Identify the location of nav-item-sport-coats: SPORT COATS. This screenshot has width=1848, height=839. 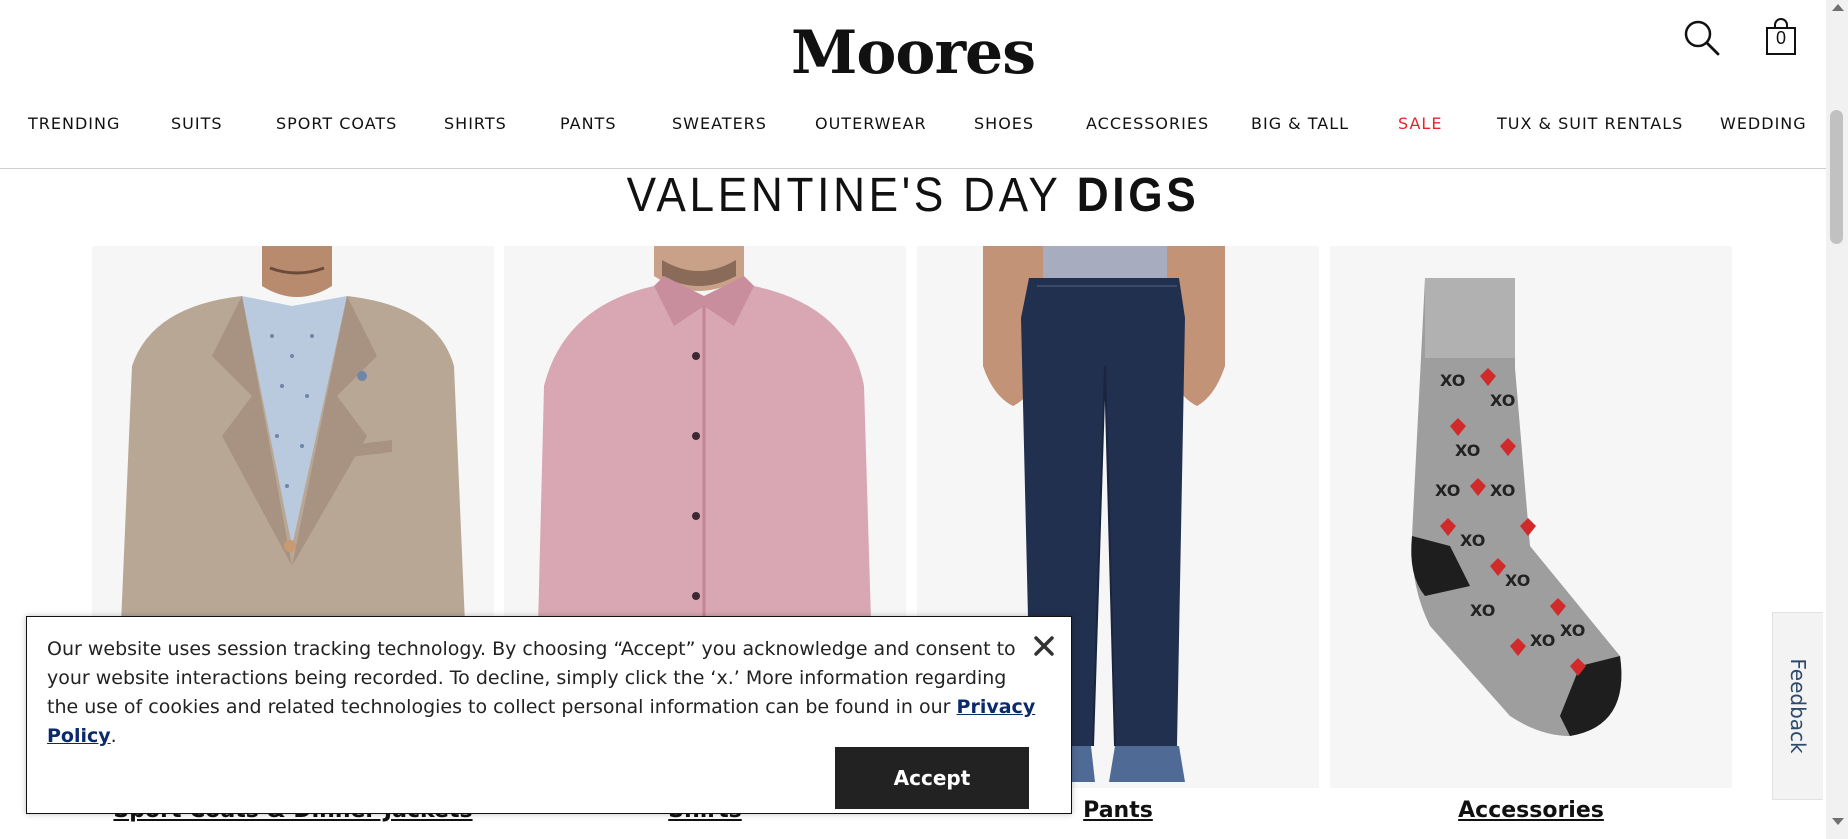
(336, 123).